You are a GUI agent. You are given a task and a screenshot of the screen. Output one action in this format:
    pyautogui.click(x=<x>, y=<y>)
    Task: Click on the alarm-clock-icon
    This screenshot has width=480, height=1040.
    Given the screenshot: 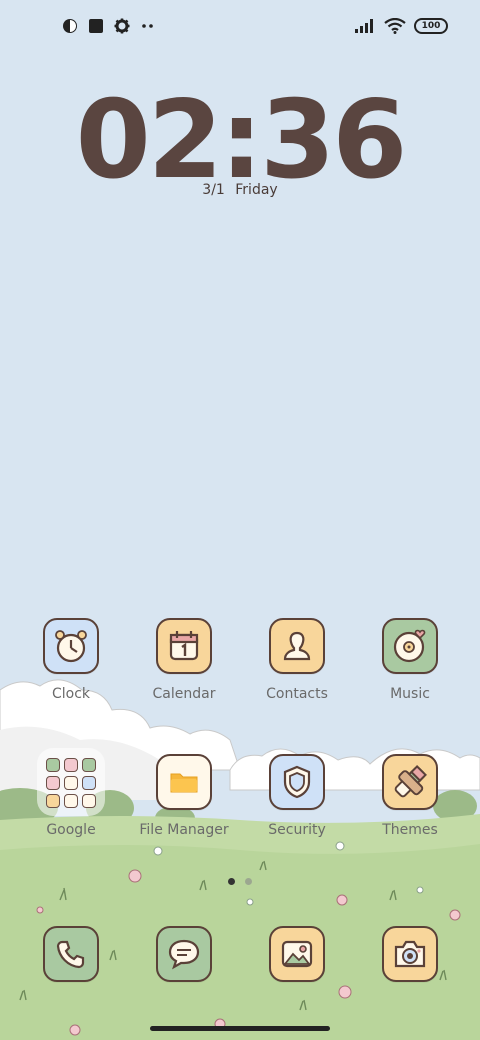 What is the action you would take?
    pyautogui.click(x=71, y=646)
    